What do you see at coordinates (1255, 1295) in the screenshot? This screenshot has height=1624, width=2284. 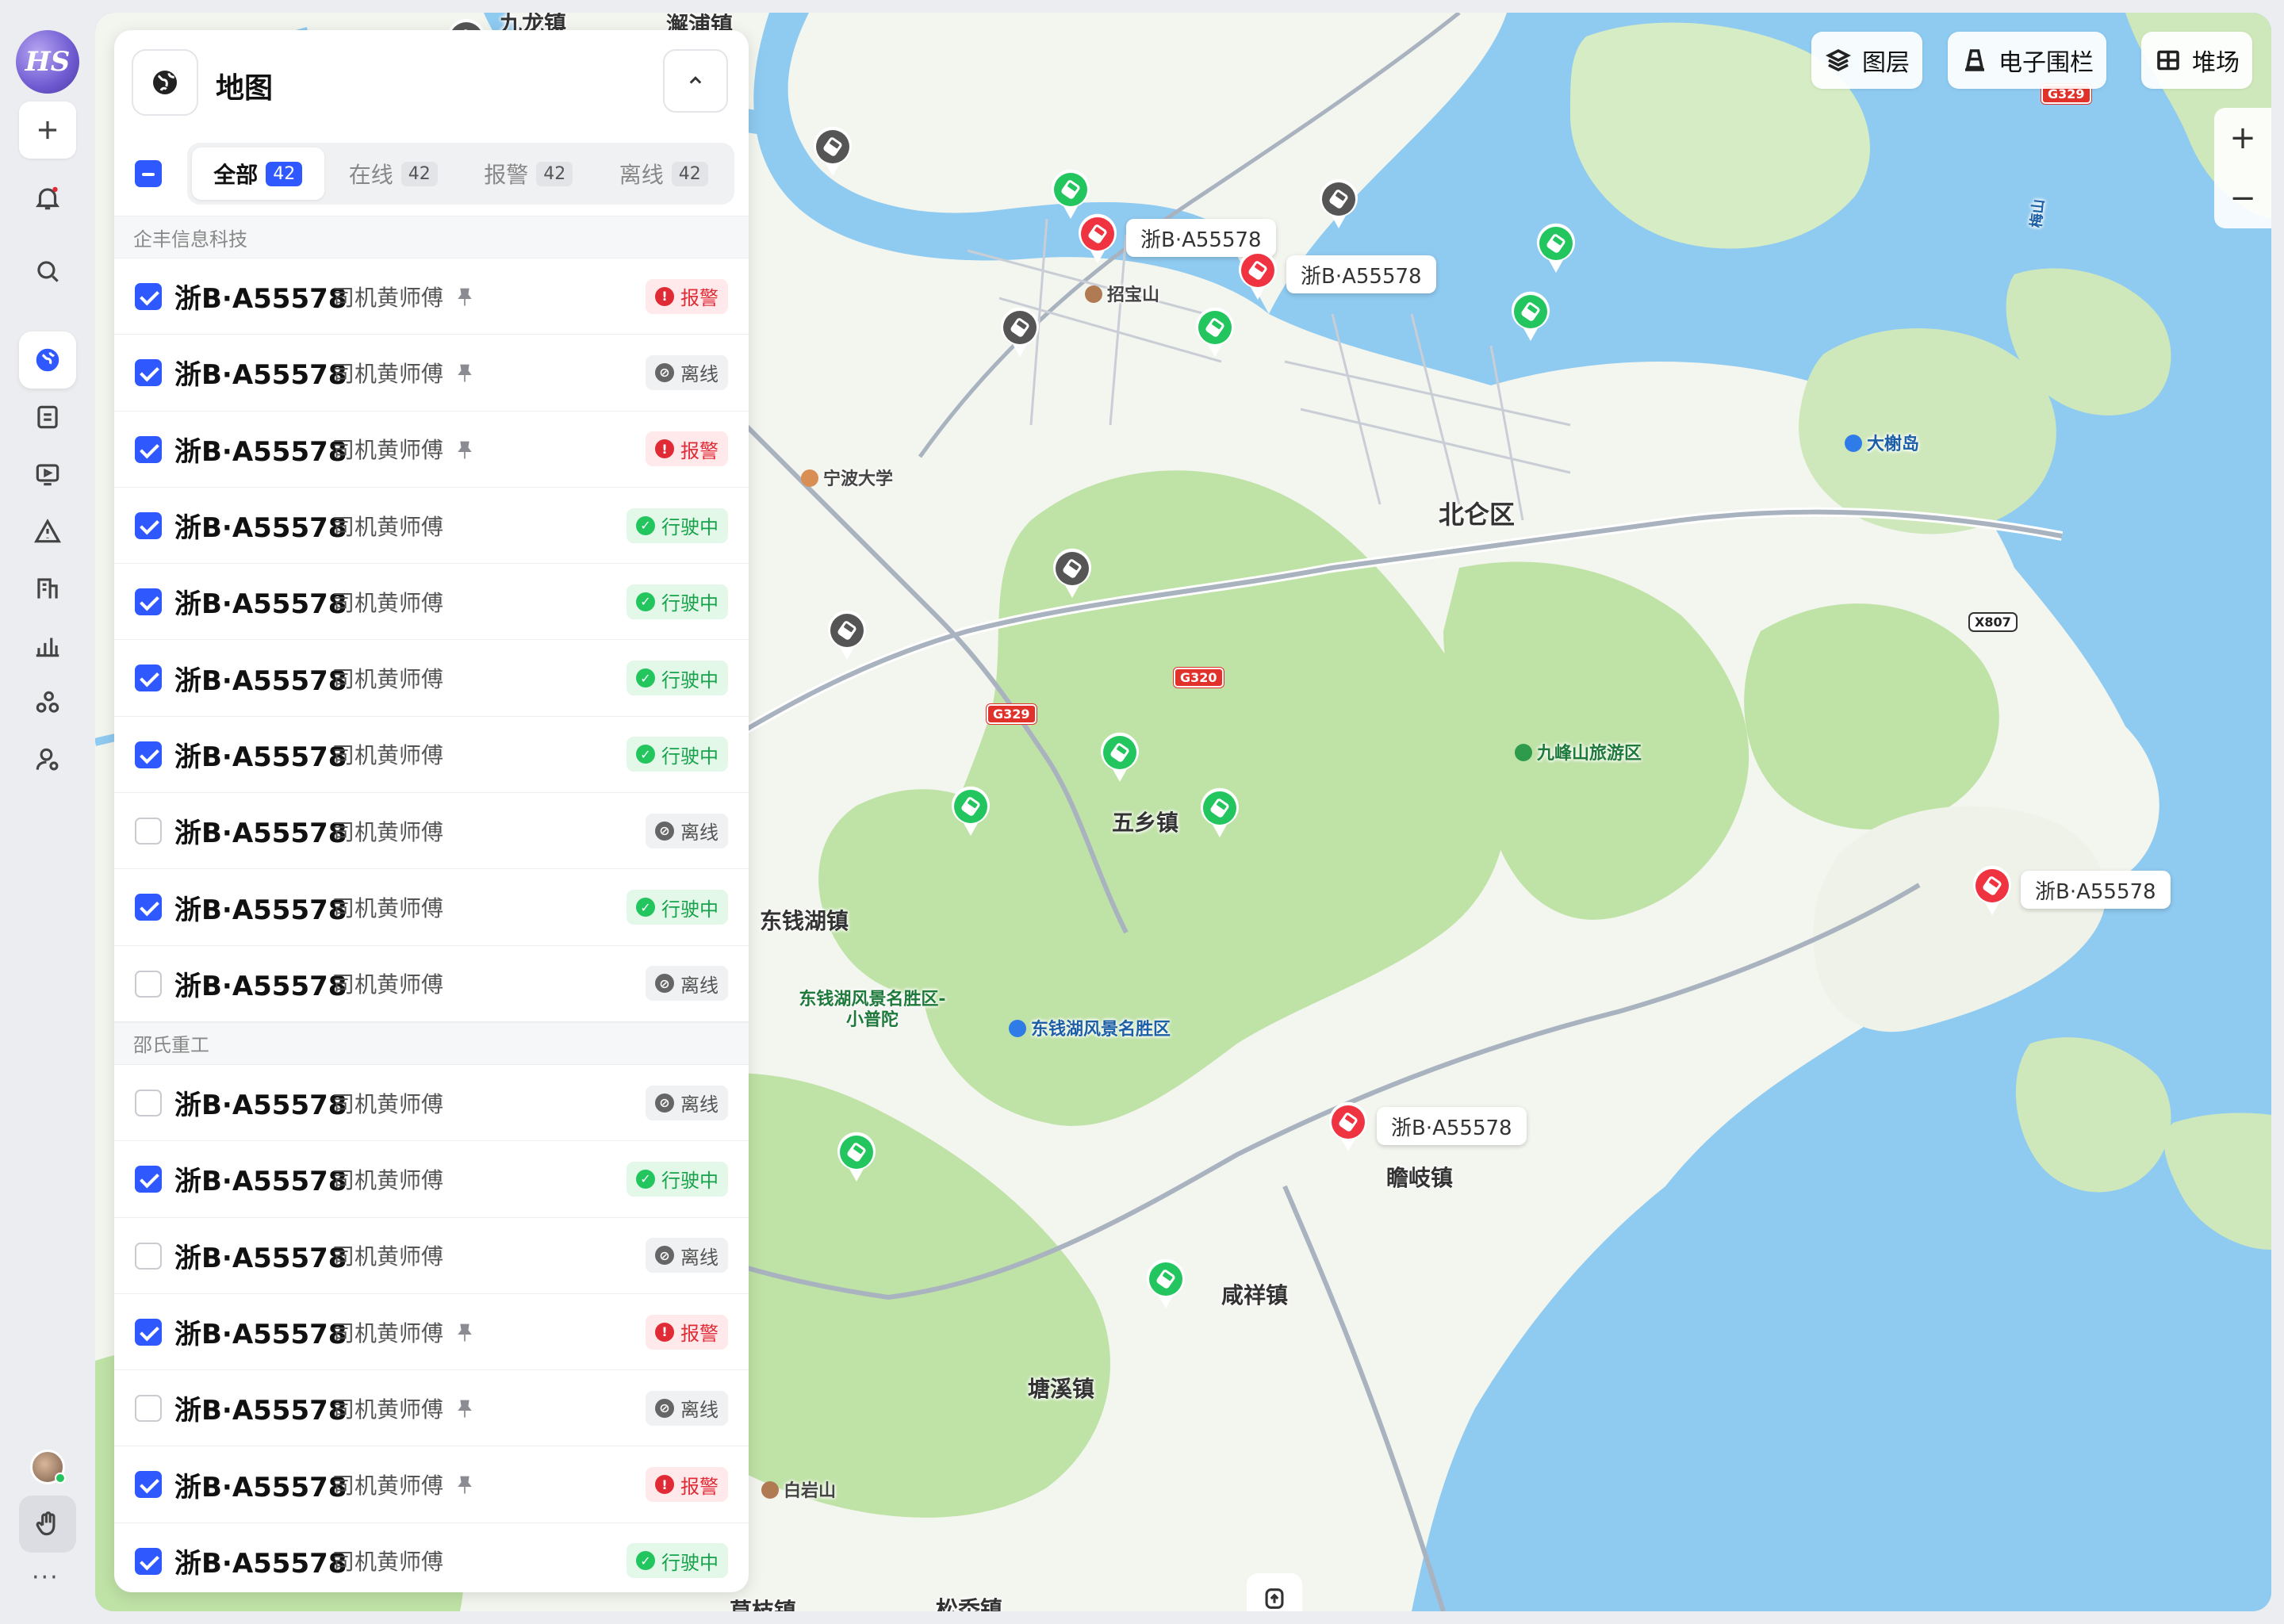 I see `place-label: 咸祥镇` at bounding box center [1255, 1295].